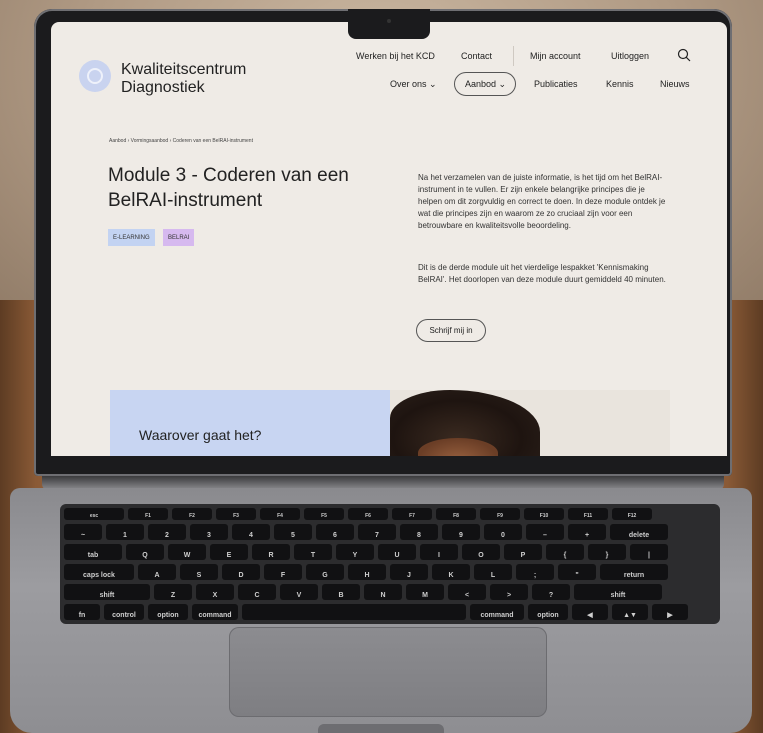  Describe the element at coordinates (192, 514) in the screenshot. I see `key-f2: F2` at that location.